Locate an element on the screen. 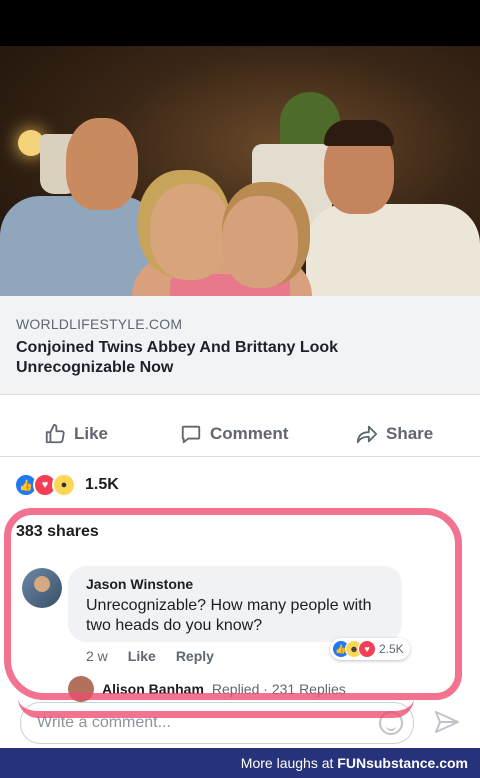  comment-composer is located at coordinates (217, 723).